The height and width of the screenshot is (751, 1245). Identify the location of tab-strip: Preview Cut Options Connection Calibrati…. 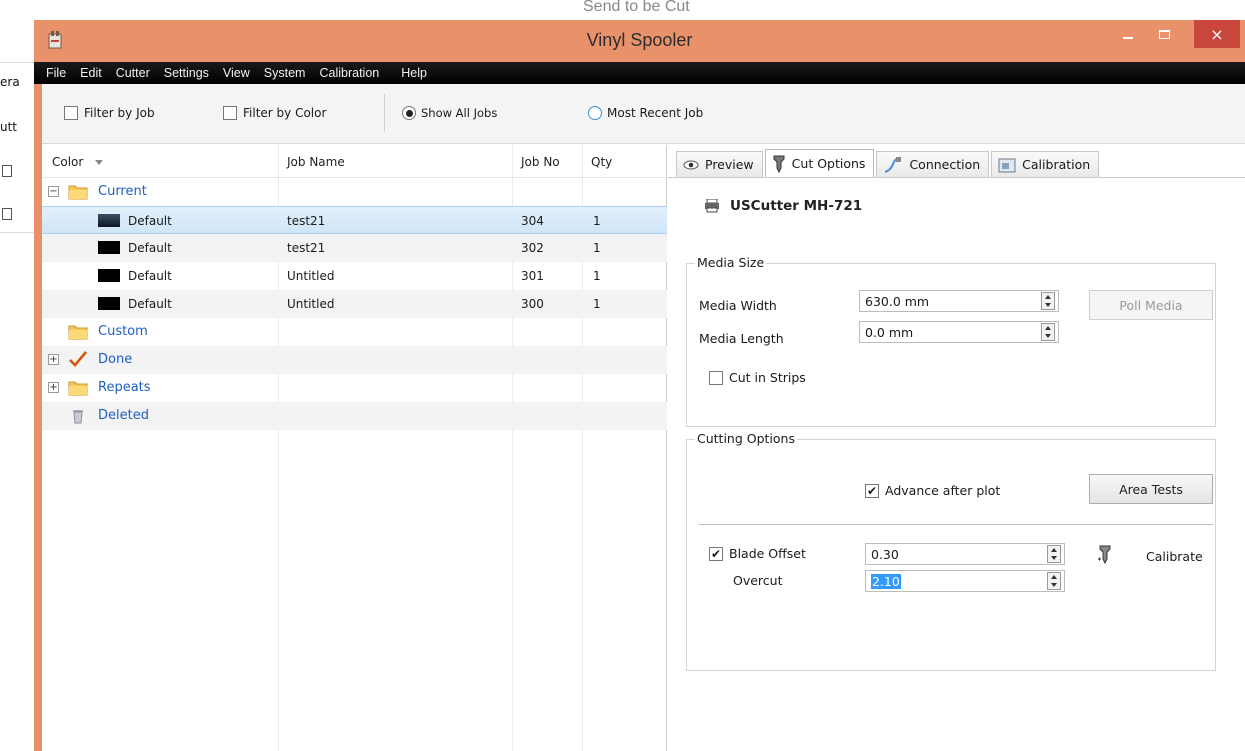
(888, 163).